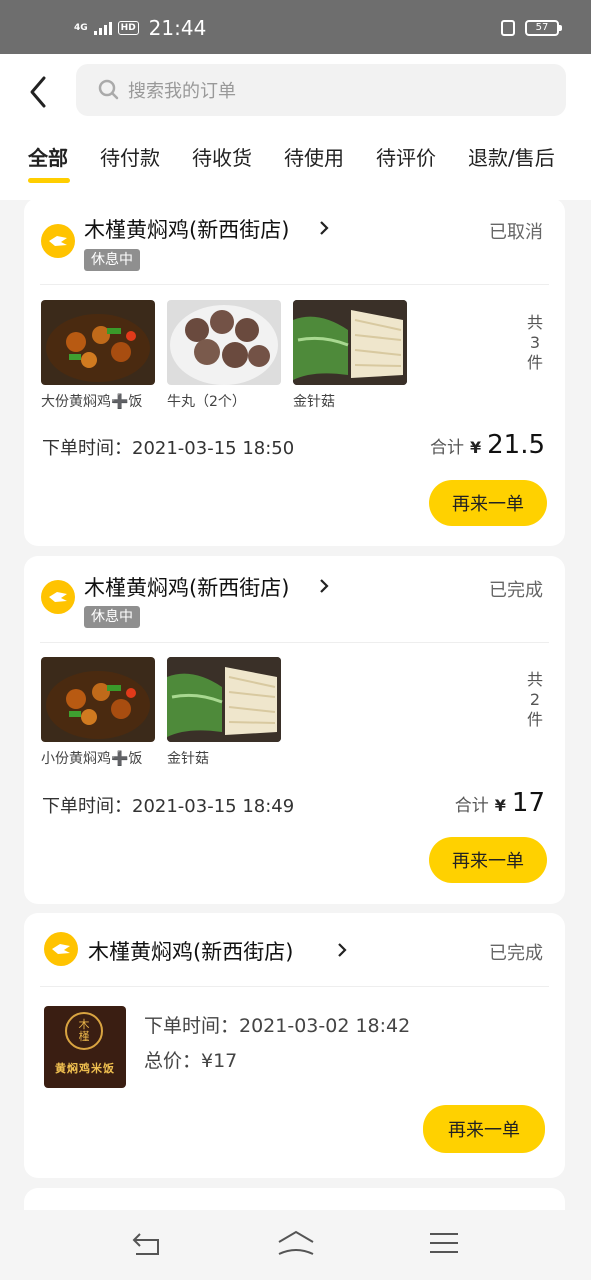 The width and height of the screenshot is (591, 1280). Describe the element at coordinates (277, 1026) in the screenshot. I see `order-time: 下单时间：2021-03-02 18:42` at that location.